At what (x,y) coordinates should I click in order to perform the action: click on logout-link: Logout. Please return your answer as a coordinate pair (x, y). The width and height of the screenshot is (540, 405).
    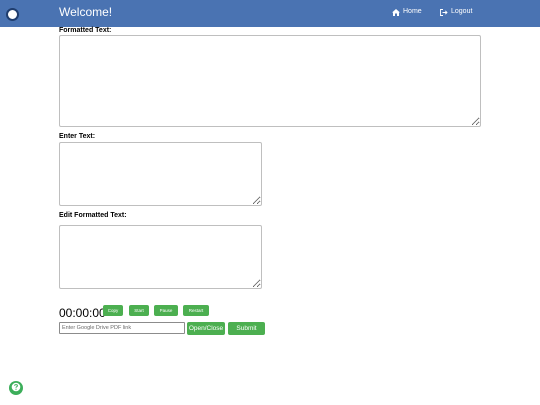
    Looking at the image, I should click on (456, 12).